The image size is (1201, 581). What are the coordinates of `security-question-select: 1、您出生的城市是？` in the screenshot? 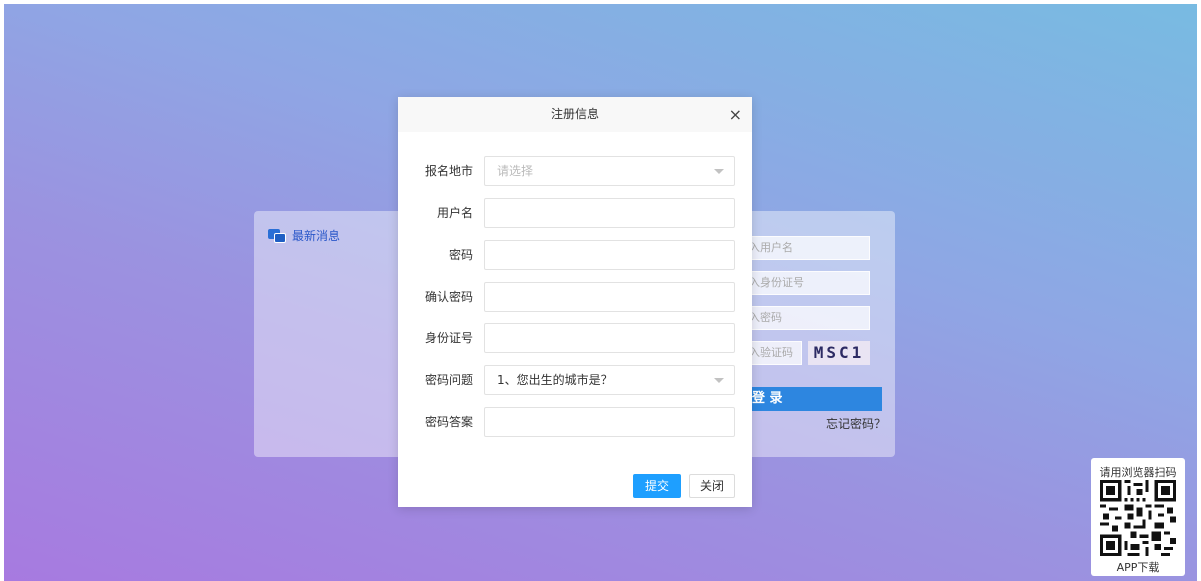 It's located at (609, 380).